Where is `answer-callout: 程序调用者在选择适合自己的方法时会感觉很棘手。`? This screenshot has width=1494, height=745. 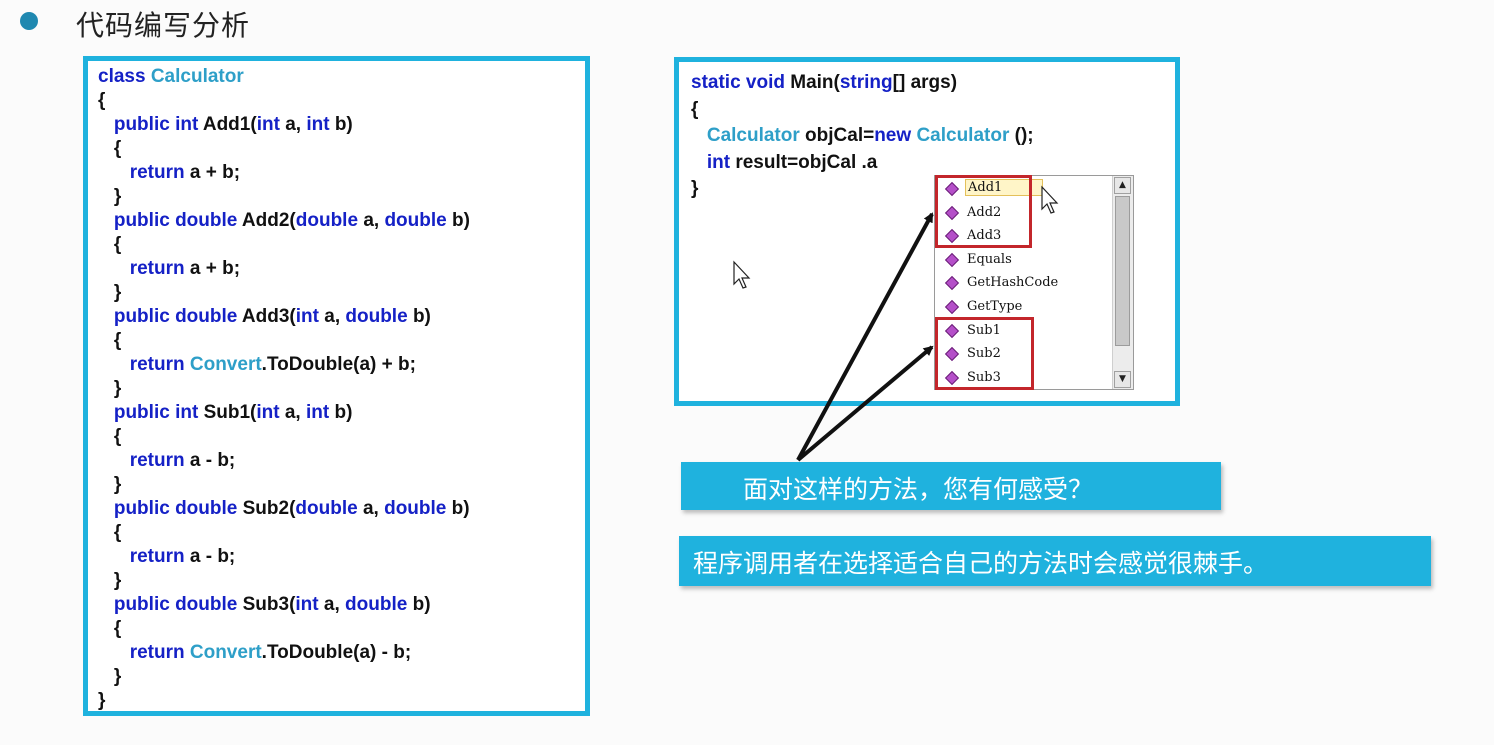 answer-callout: 程序调用者在选择适合自己的方法时会感觉很棘手。 is located at coordinates (1055, 561).